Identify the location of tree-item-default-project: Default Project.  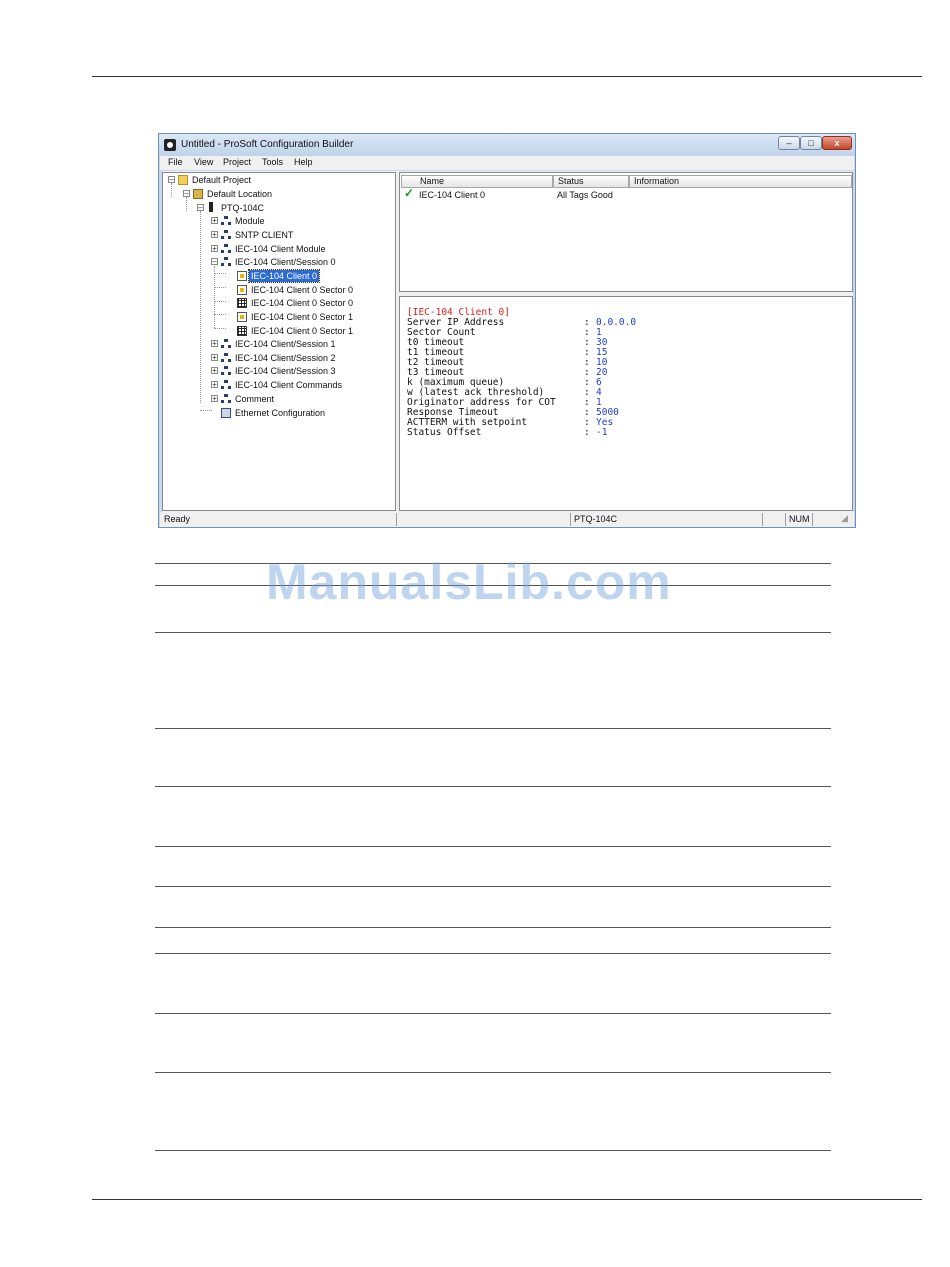
(221, 180).